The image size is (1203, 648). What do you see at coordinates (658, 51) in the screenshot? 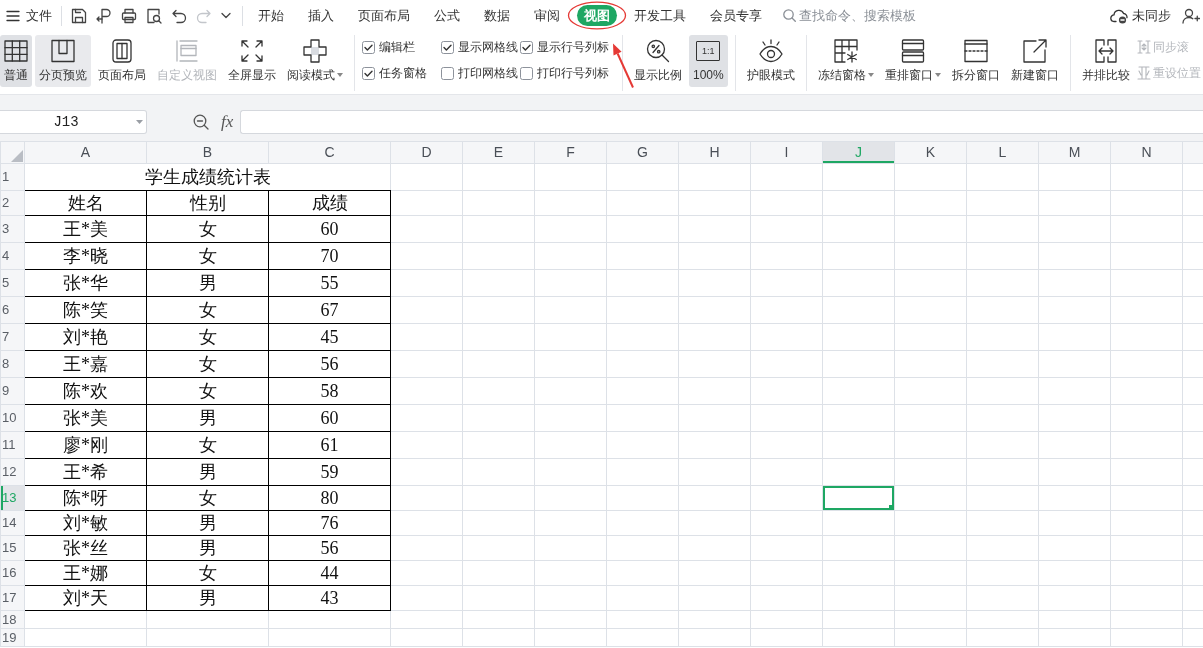
I see `magnifier-percent-icon` at bounding box center [658, 51].